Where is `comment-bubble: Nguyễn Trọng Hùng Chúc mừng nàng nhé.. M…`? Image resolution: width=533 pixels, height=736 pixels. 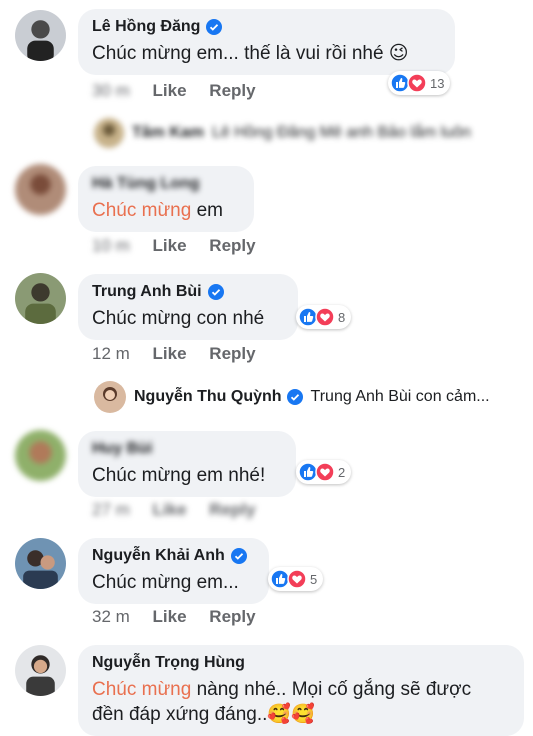 comment-bubble: Nguyễn Trọng Hùng Chúc mừng nàng nhé.. M… is located at coordinates (301, 690).